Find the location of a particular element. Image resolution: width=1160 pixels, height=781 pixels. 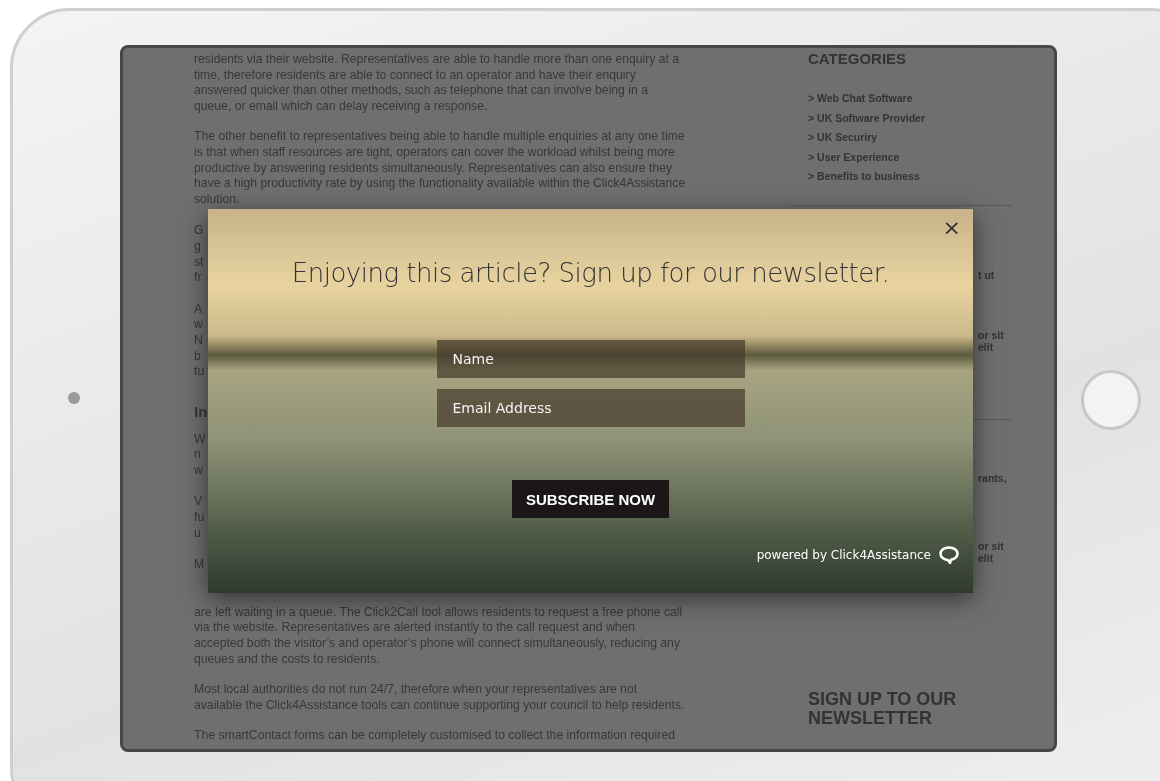

categories-heading: CATEGORIES is located at coordinates (858, 58).